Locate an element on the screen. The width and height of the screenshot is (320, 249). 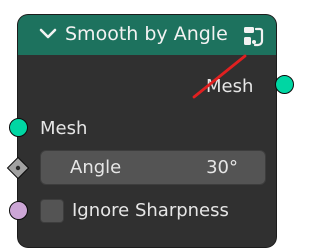
node-header: Smooth by Angle is located at coordinates (147, 35).